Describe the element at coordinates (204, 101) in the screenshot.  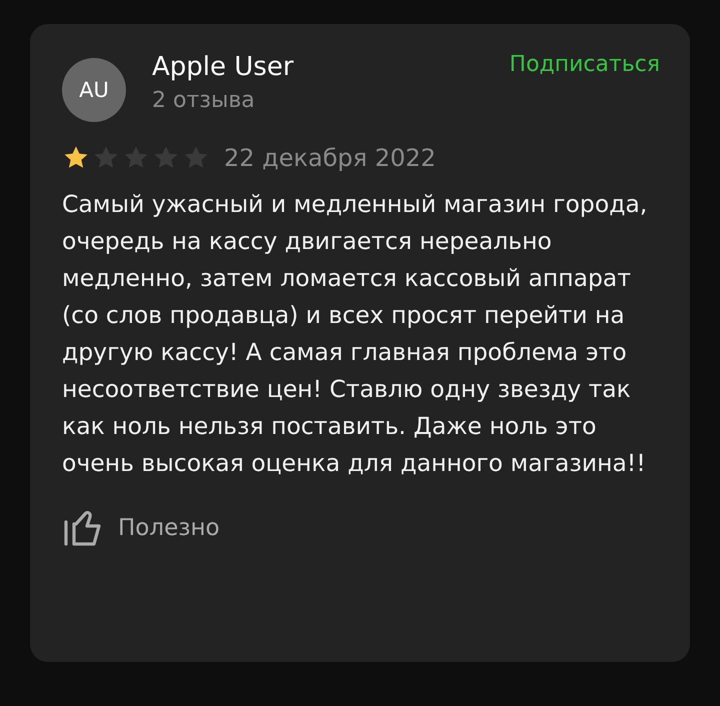
I see `review-count: 2 отзыва` at that location.